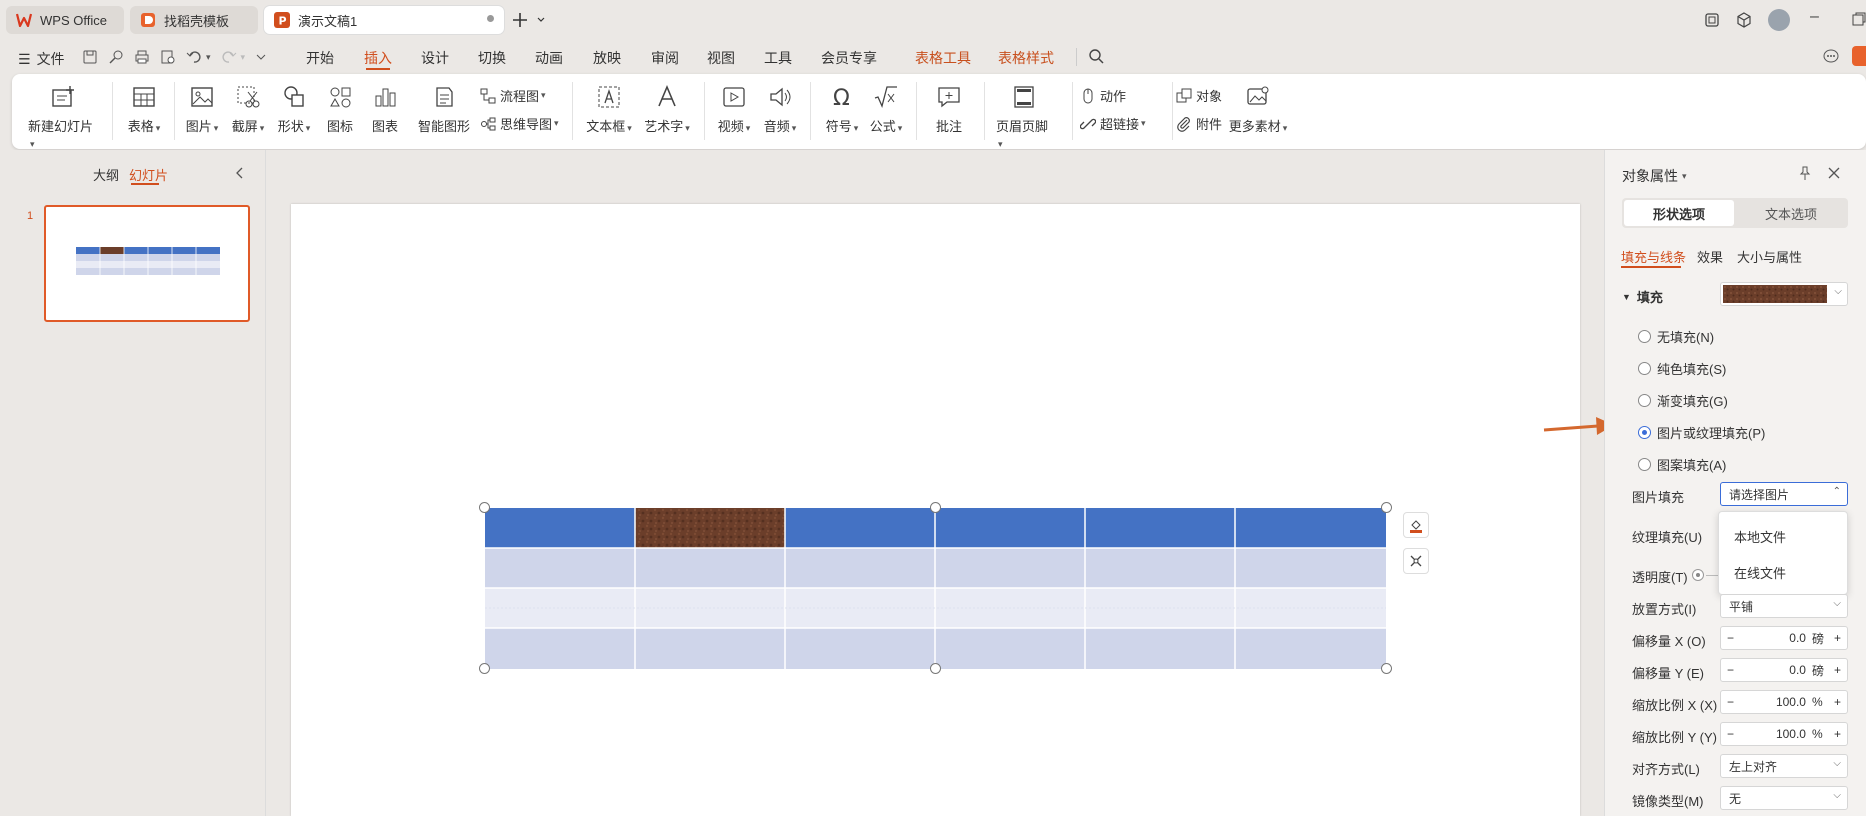 This screenshot has height=816, width=1866. What do you see at coordinates (208, 58) in the screenshot?
I see `undo-dropdown-icon: ▾` at bounding box center [208, 58].